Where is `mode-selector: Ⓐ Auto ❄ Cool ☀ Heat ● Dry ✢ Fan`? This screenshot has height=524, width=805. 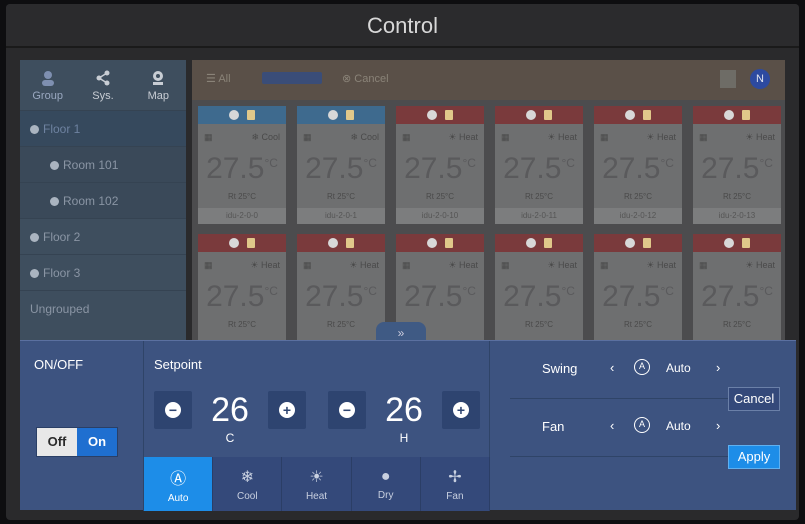
mode-selector: Ⓐ Auto ❄ Cool ☀ Heat ● Dry ✢ Fan is located at coordinates (317, 484).